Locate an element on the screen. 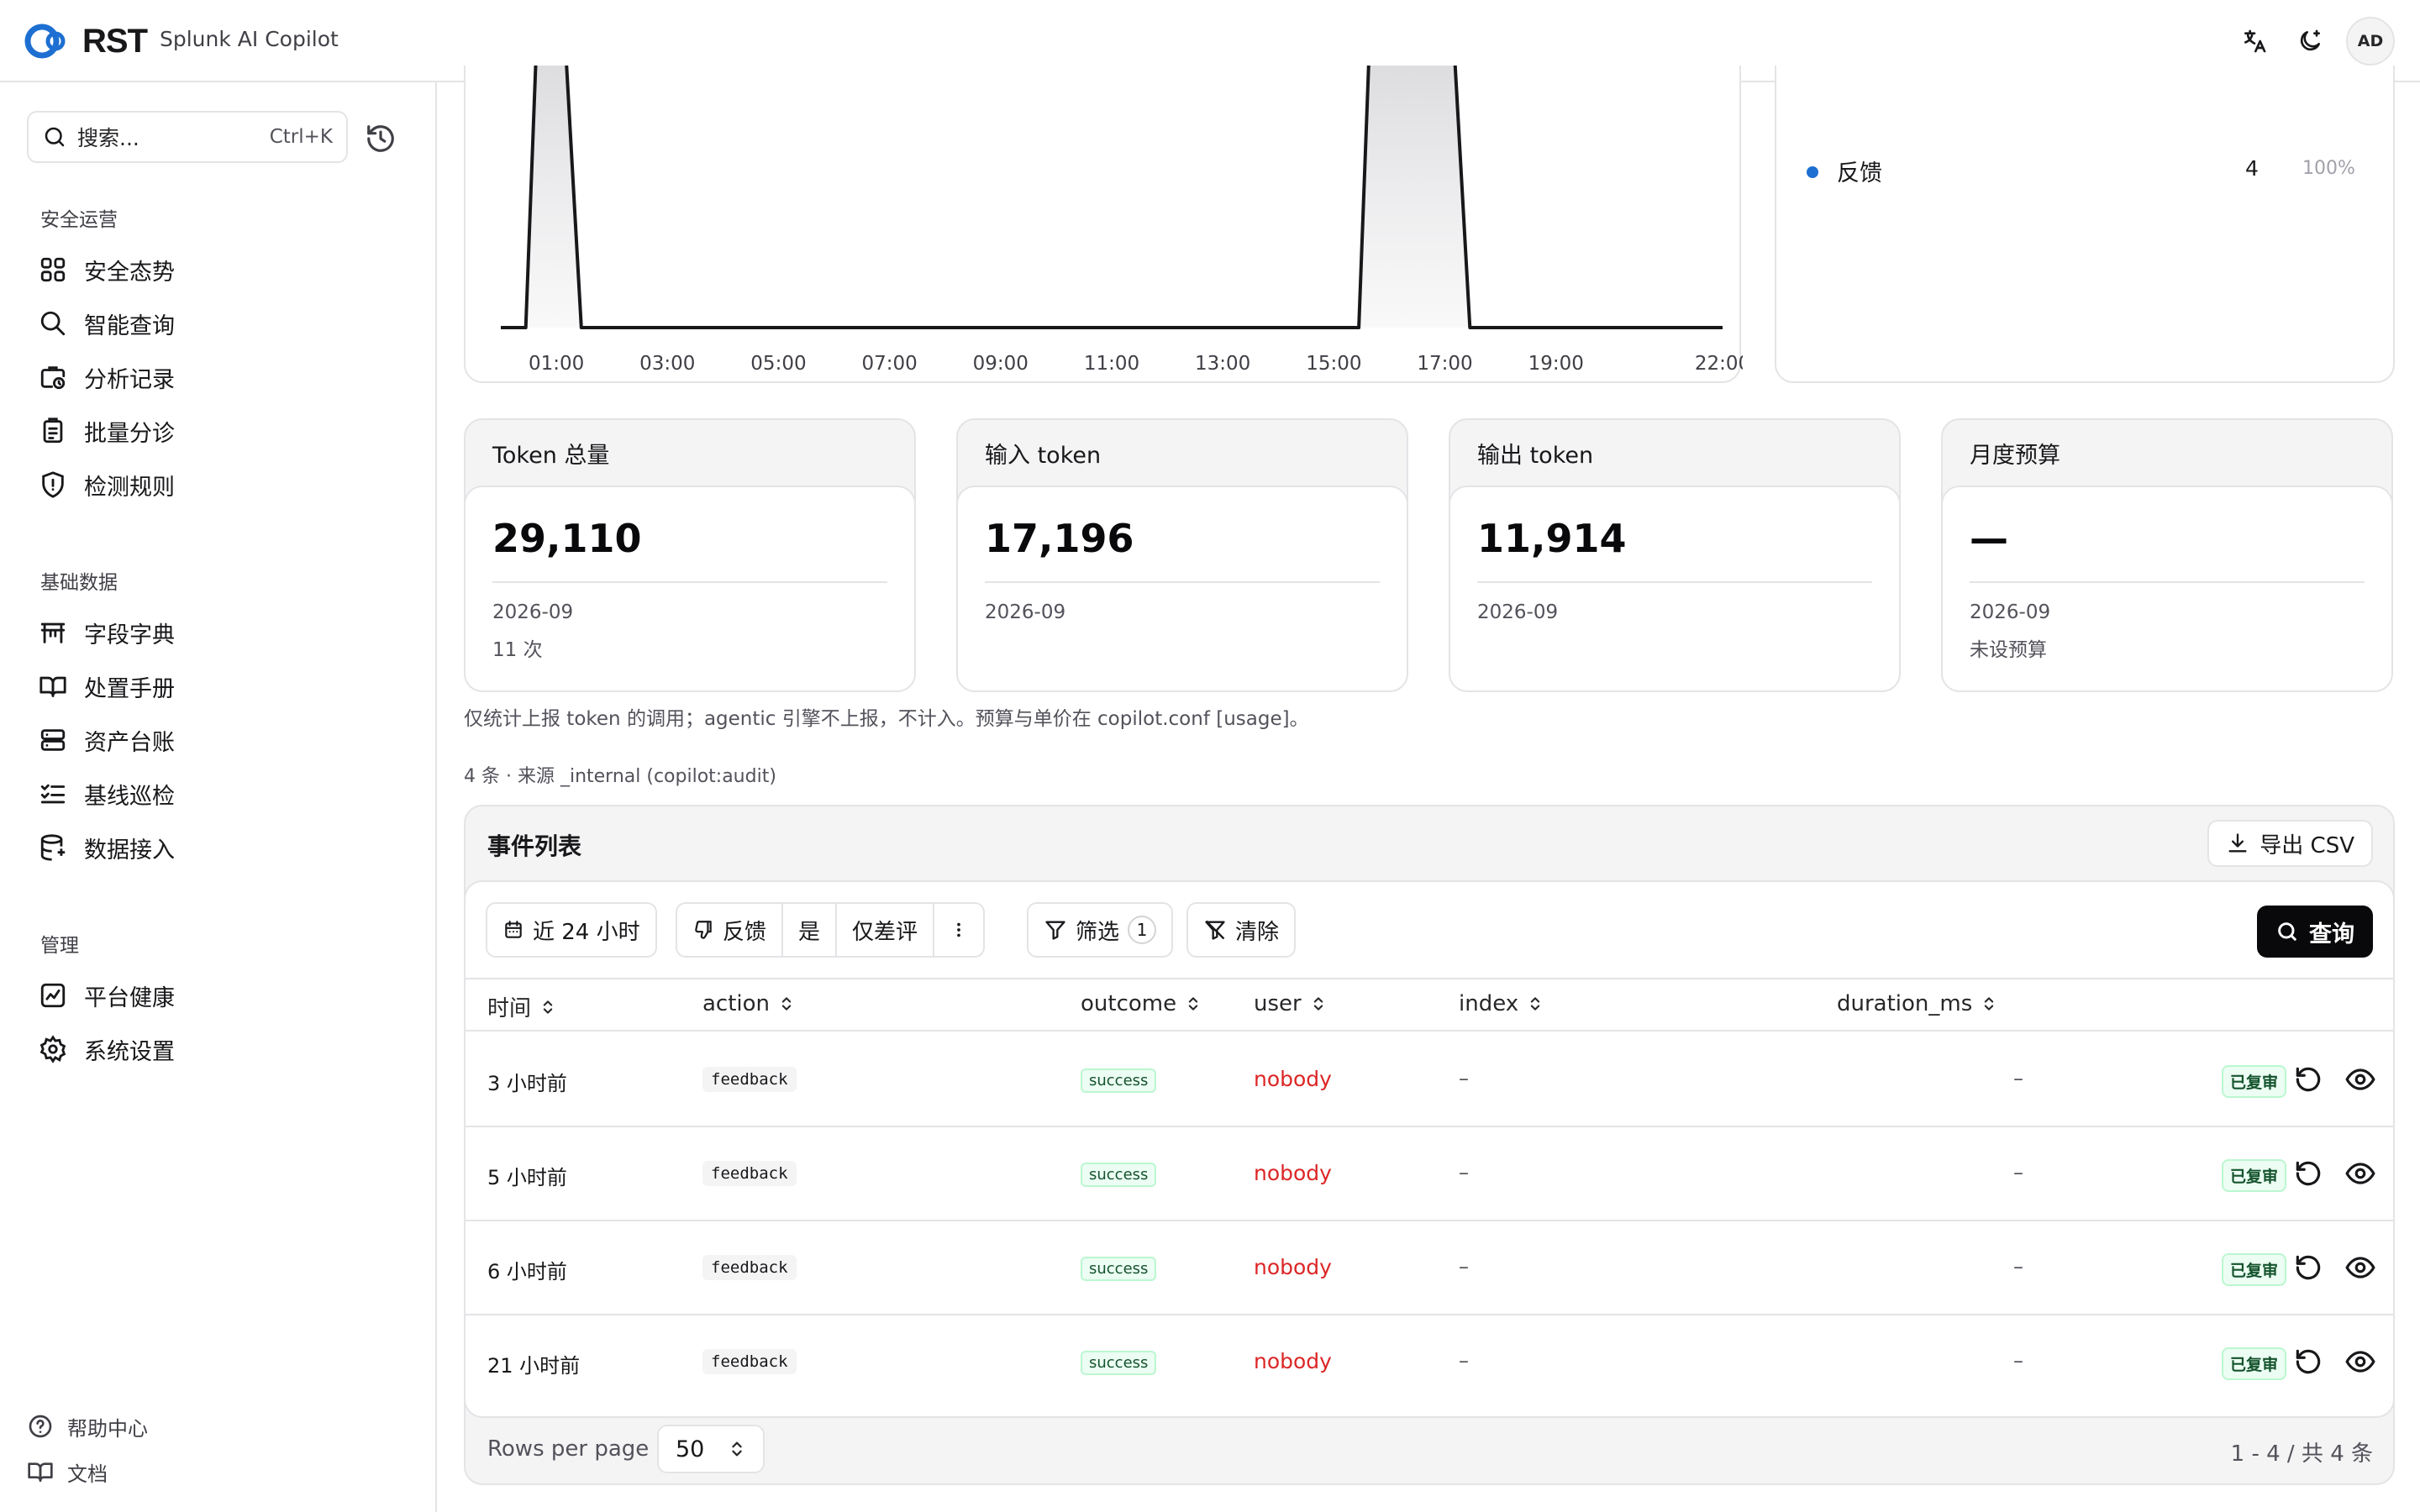  table-row: 6 小时前 feedback success nobody – – 已复审 is located at coordinates (1429, 1268).